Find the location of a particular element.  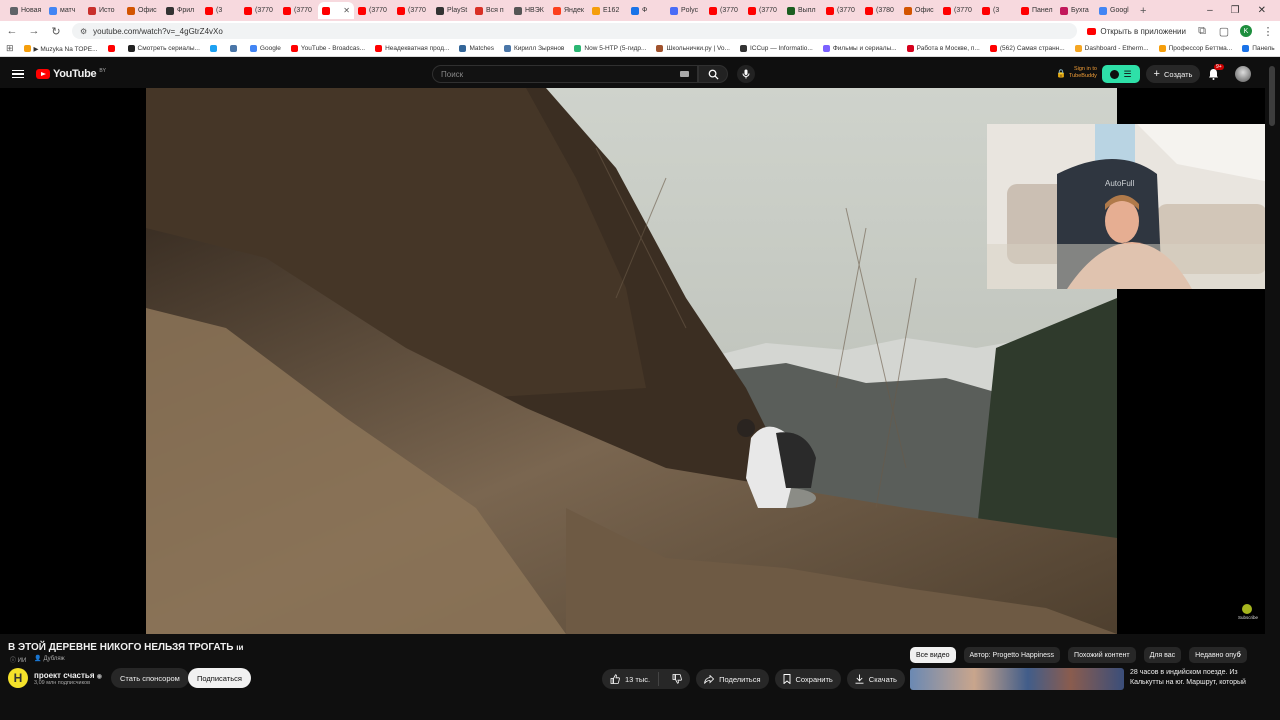

like-button: 13 тыс. is located at coordinates (631, 679).